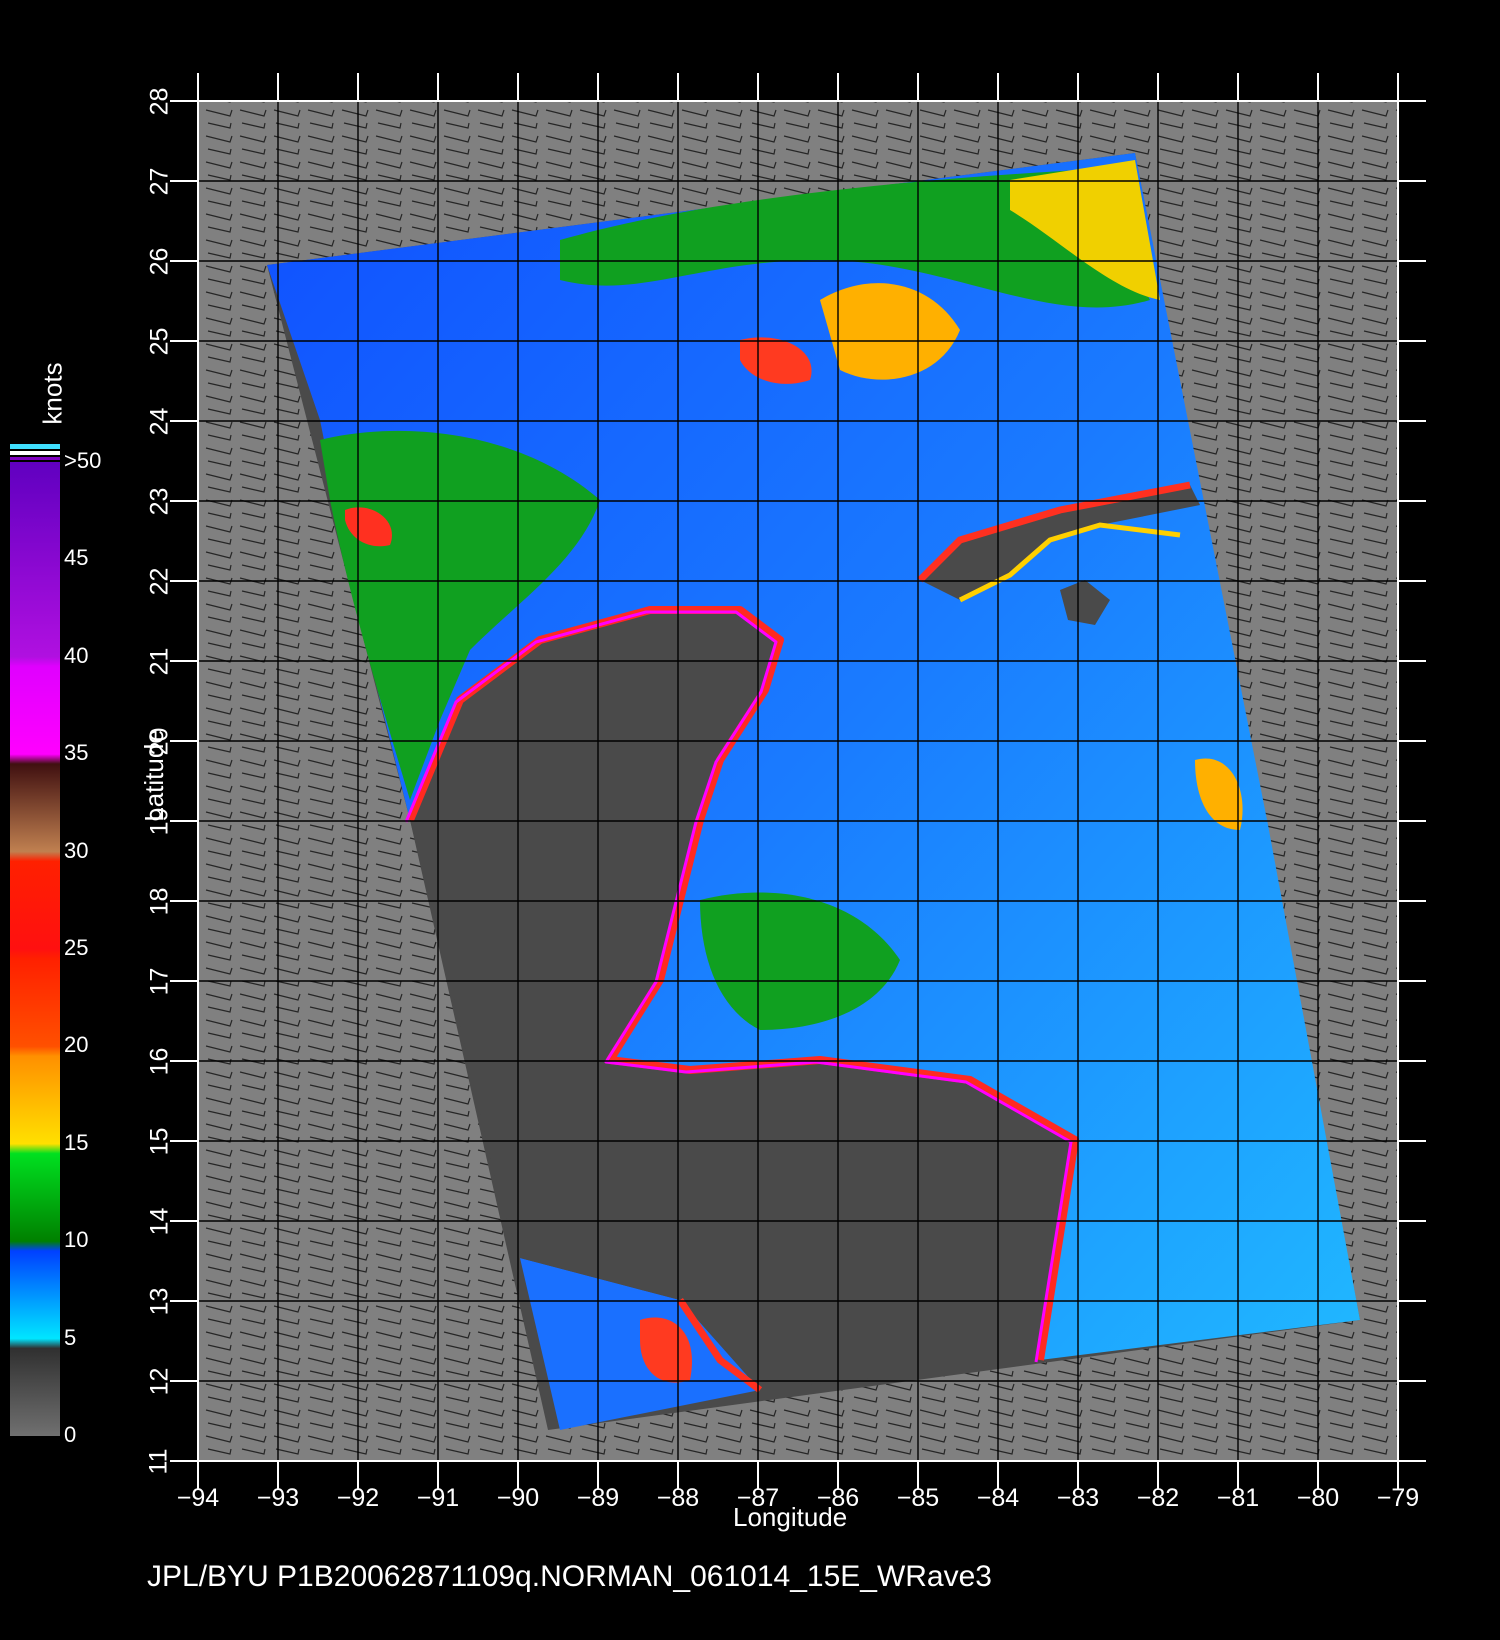 This screenshot has height=1640, width=1500. Describe the element at coordinates (52, 393) in the screenshot. I see `colorbar-title: knots` at that location.